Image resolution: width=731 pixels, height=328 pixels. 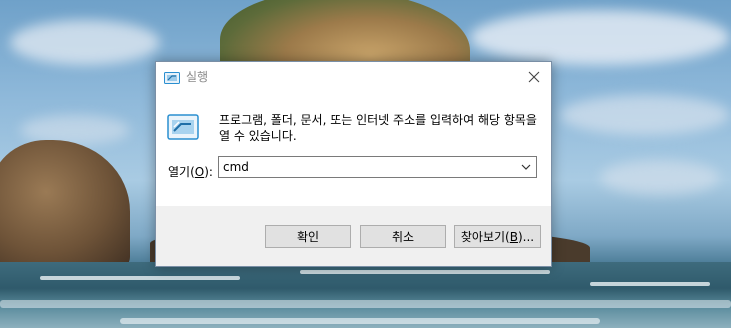 I want to click on browse-label-prefix: 찾아보기(, so click(x=485, y=237).